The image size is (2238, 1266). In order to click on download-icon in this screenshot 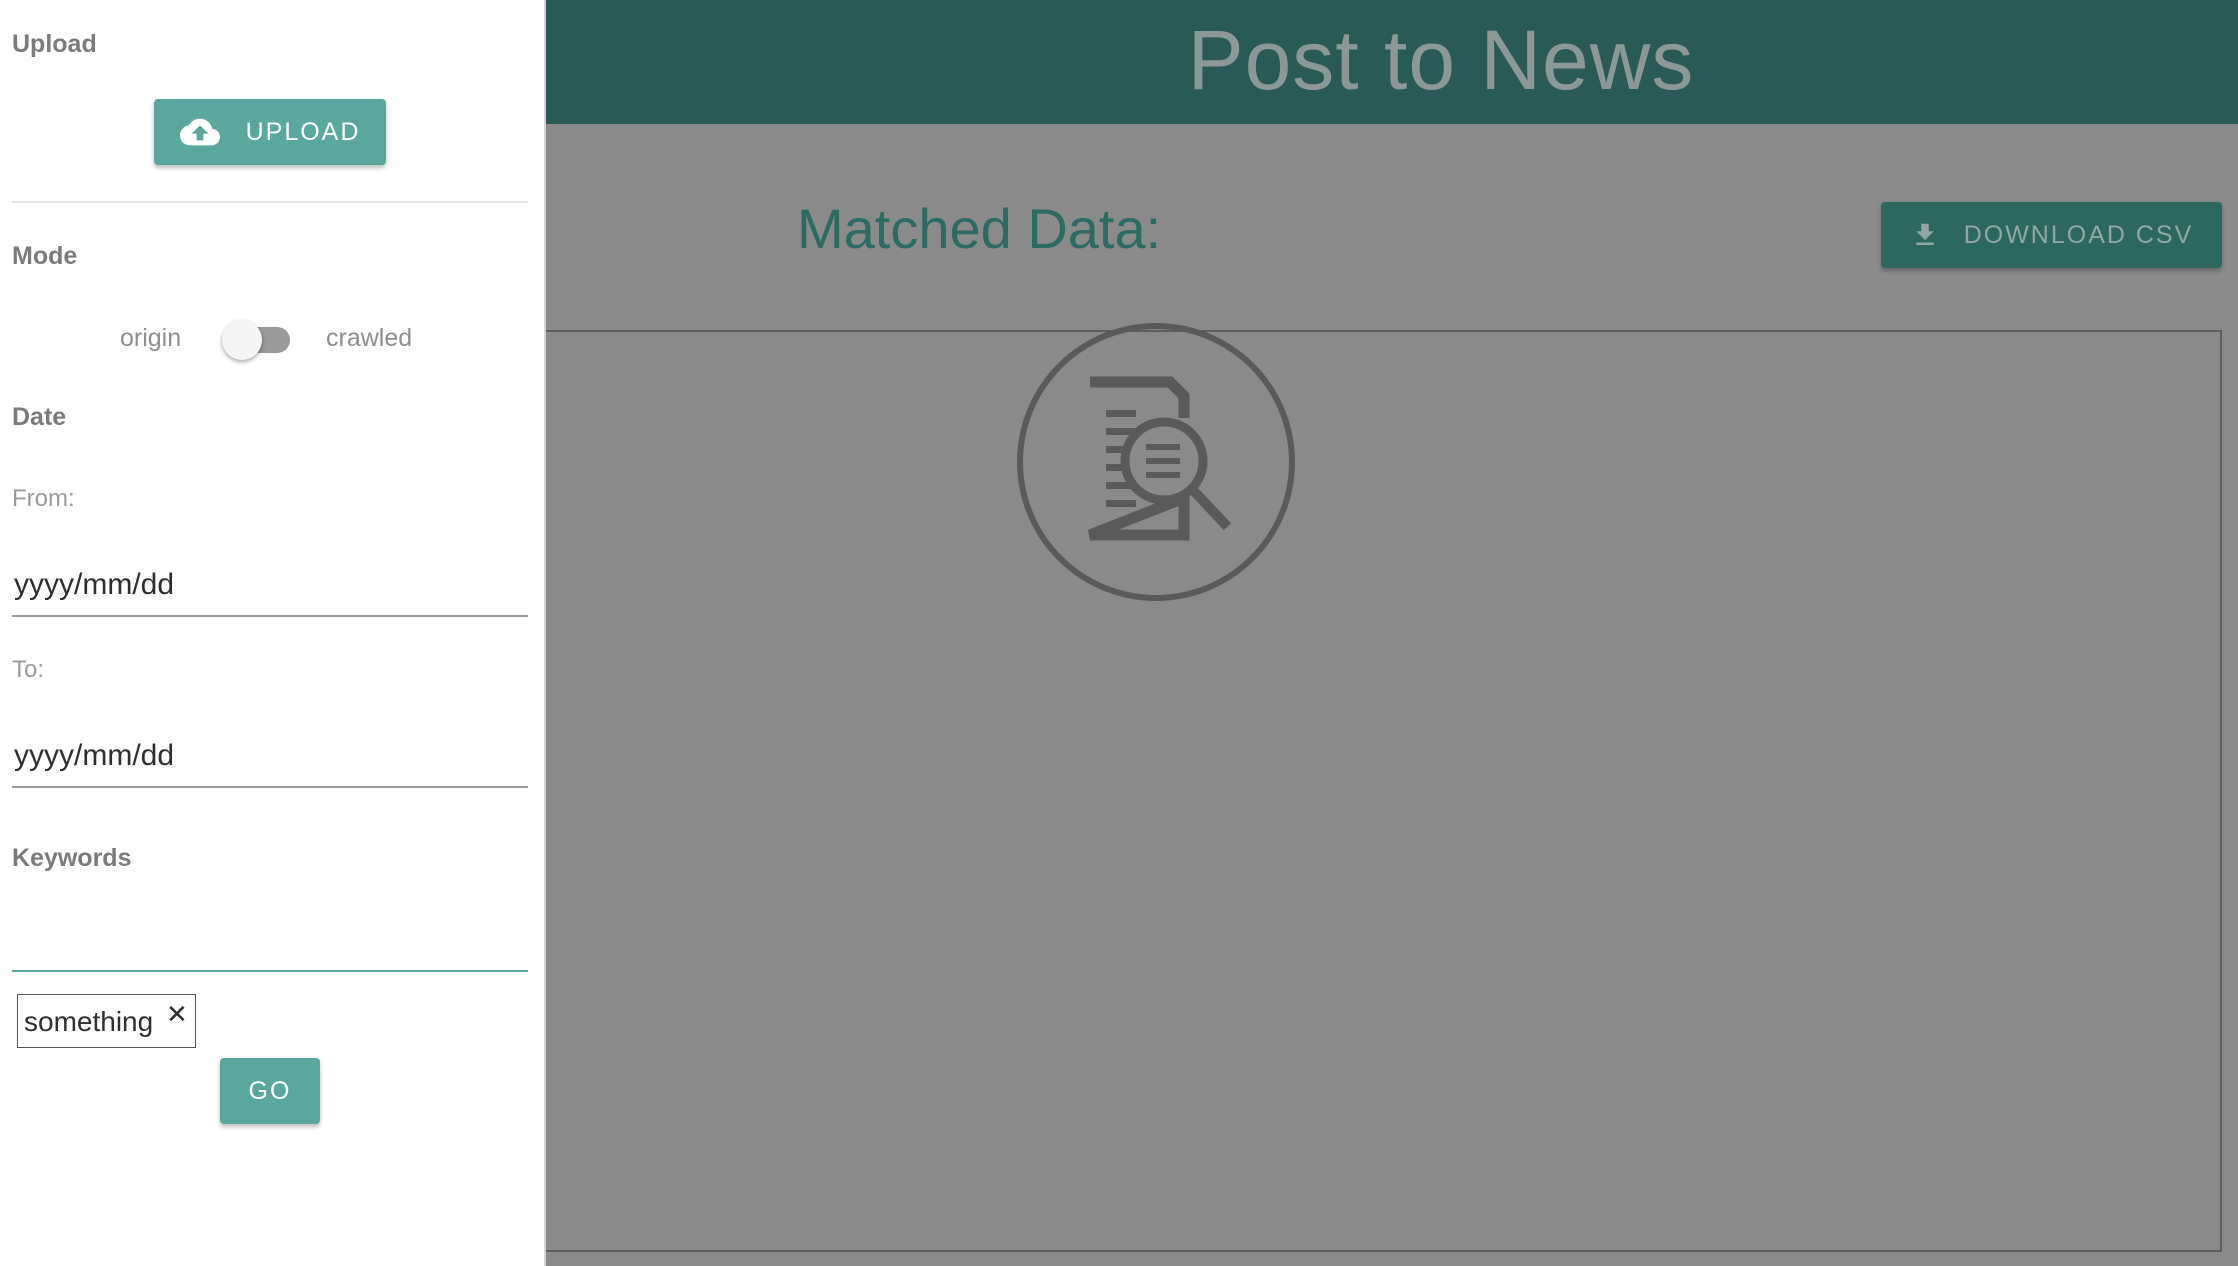, I will do `click(1924, 234)`.